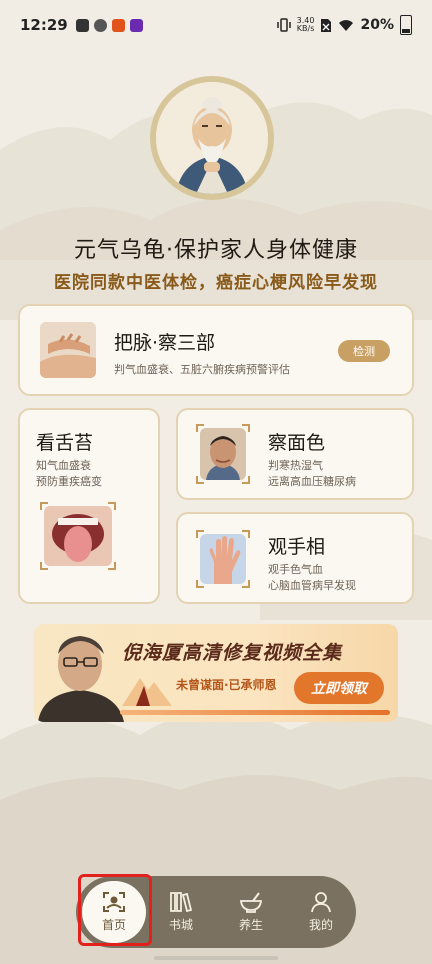  I want to click on net-speed: 3.40 KB/s, so click(306, 25).